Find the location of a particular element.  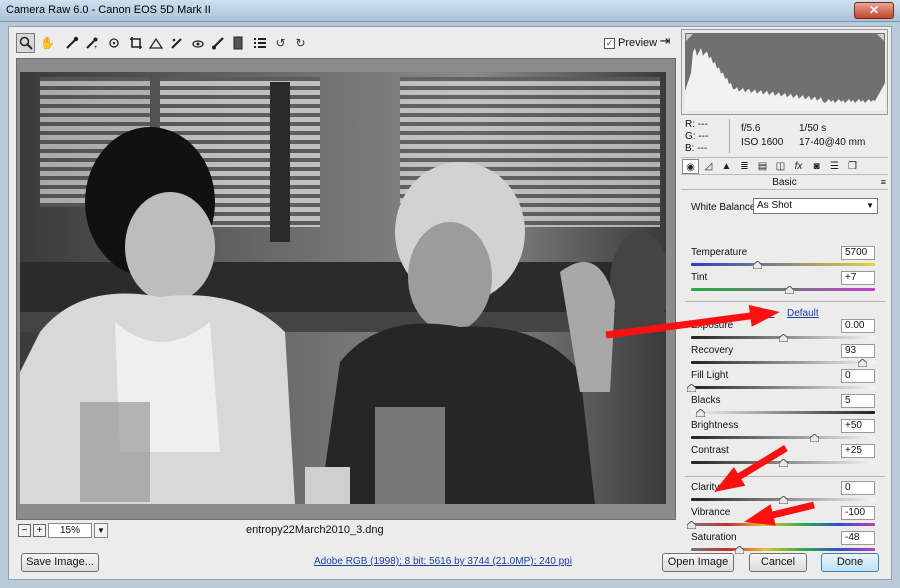

rotate-cw-icon: ↻ is located at coordinates (300, 43).